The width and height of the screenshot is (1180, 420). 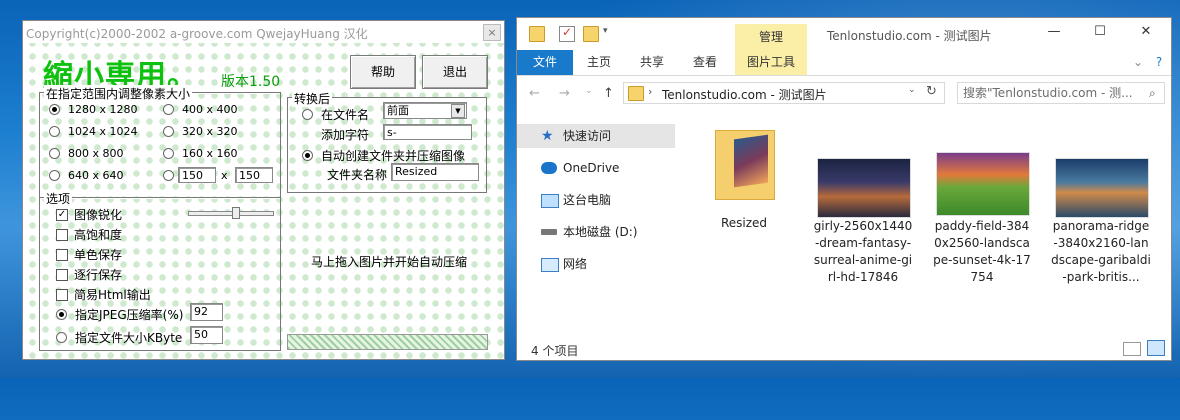 What do you see at coordinates (1054, 34) in the screenshot?
I see `minimize-button: —` at bounding box center [1054, 34].